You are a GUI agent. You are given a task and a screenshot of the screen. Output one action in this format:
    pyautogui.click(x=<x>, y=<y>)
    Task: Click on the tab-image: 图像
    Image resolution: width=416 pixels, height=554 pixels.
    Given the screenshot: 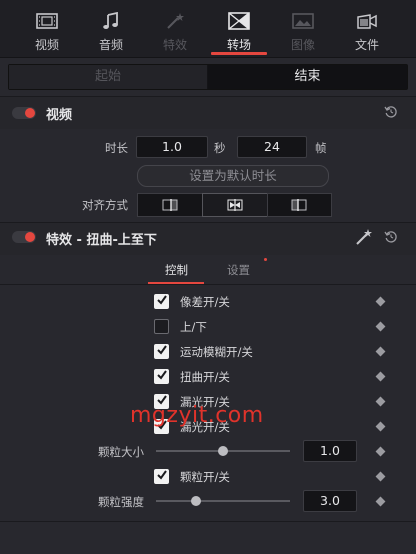 What is the action you would take?
    pyautogui.click(x=303, y=28)
    